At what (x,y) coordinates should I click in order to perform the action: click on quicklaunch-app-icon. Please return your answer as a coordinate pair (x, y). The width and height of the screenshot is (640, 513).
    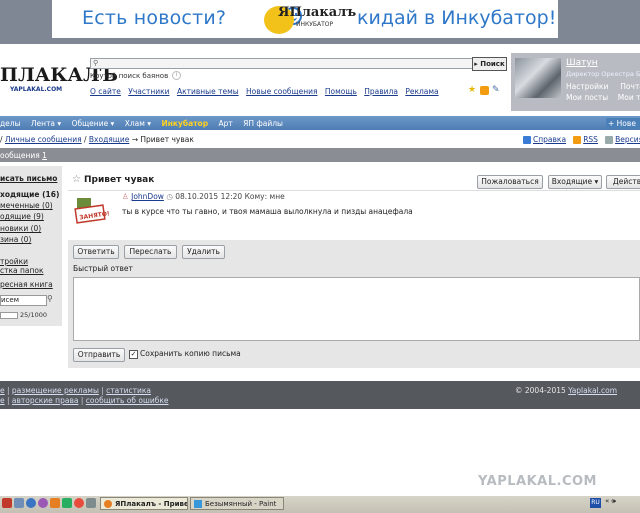
    Looking at the image, I should click on (67, 503).